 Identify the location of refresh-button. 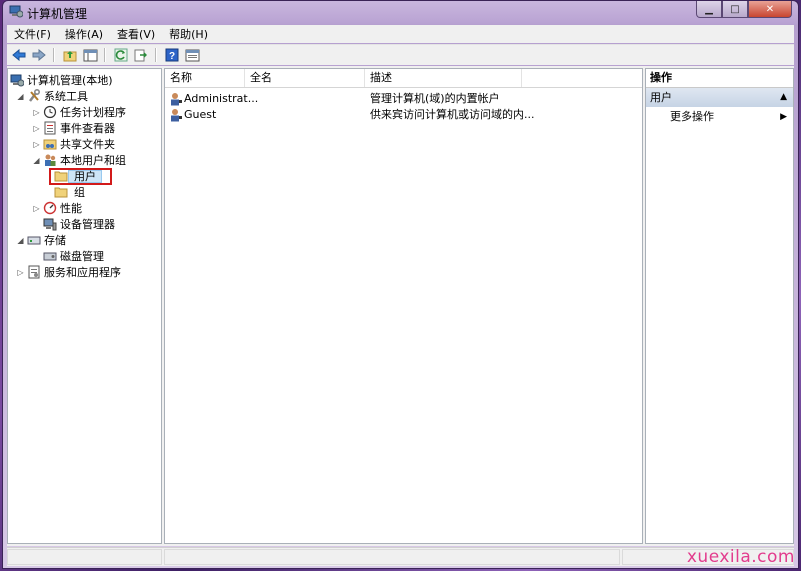
(121, 55).